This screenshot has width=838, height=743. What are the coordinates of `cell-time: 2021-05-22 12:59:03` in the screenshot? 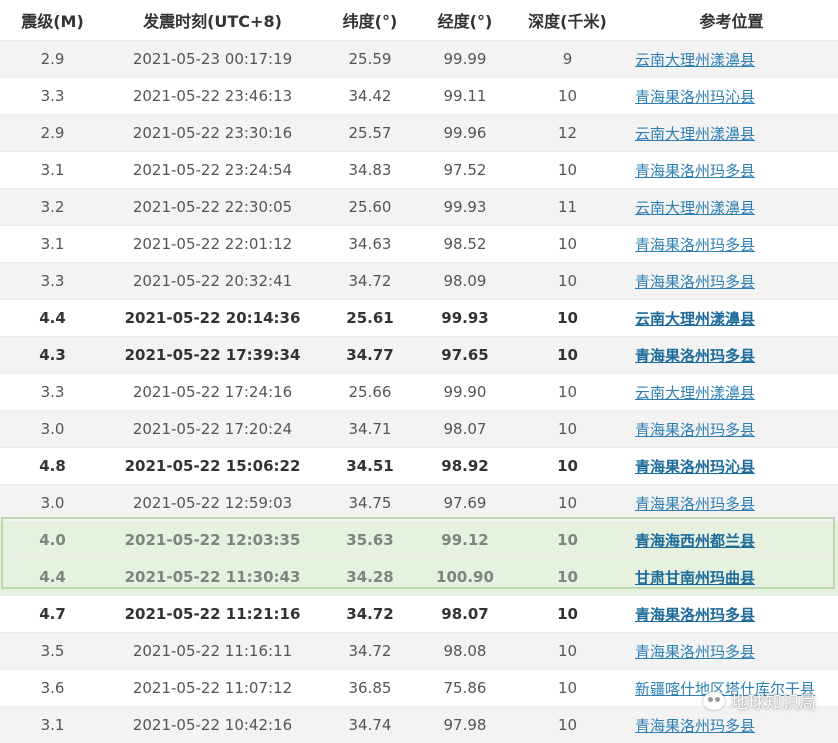 It's located at (212, 503).